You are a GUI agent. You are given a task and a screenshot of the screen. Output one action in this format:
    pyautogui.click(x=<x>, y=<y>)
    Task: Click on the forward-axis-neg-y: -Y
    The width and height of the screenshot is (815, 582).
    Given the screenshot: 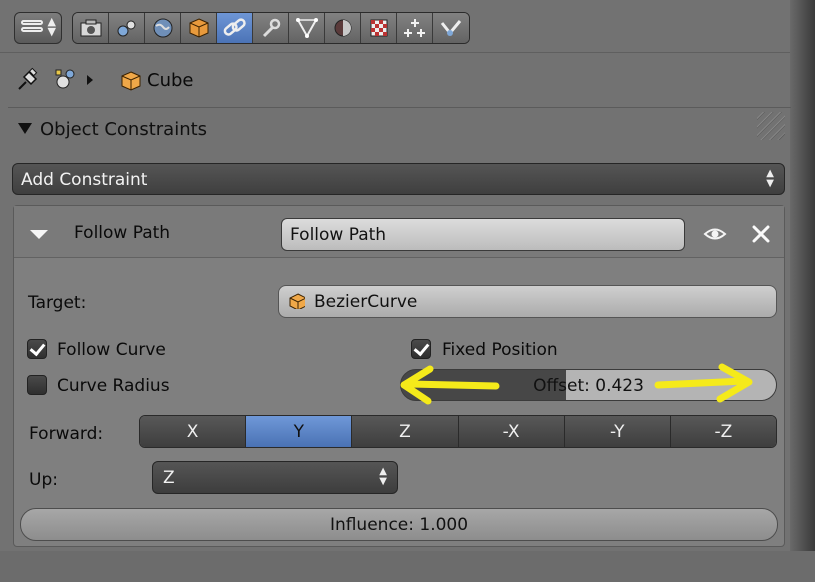 What is the action you would take?
    pyautogui.click(x=617, y=431)
    